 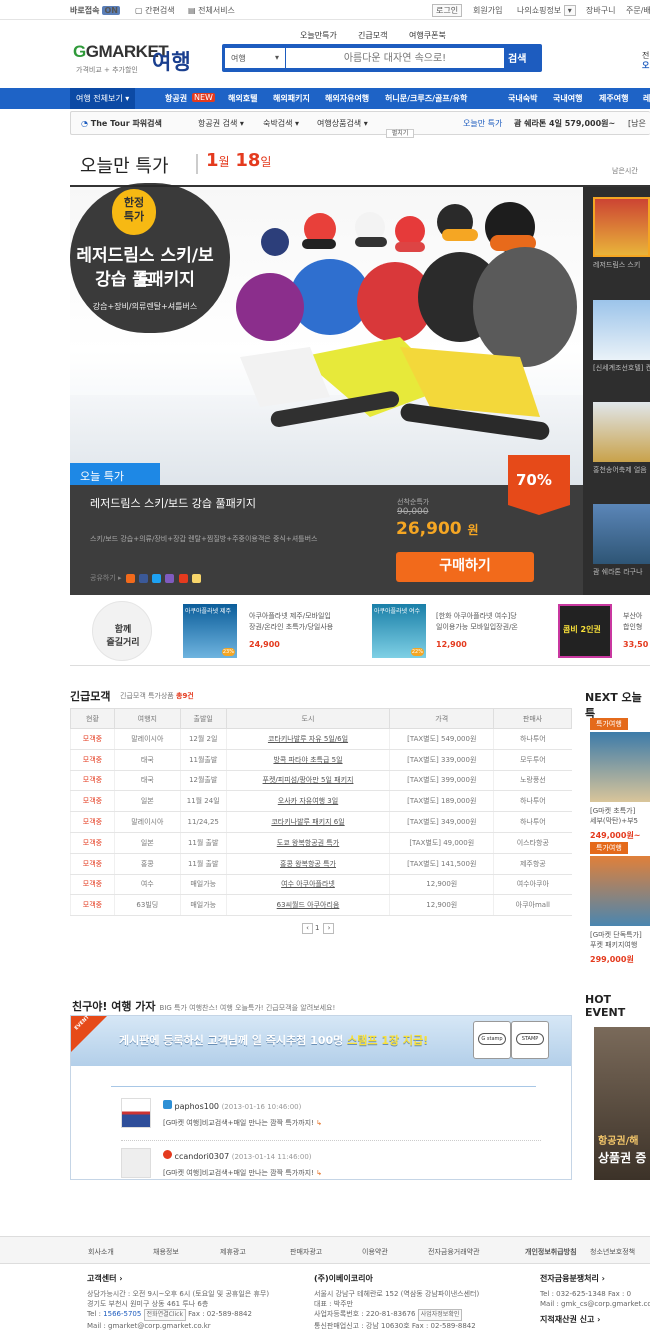 I want to click on facebook-share-icon, so click(x=143, y=578).